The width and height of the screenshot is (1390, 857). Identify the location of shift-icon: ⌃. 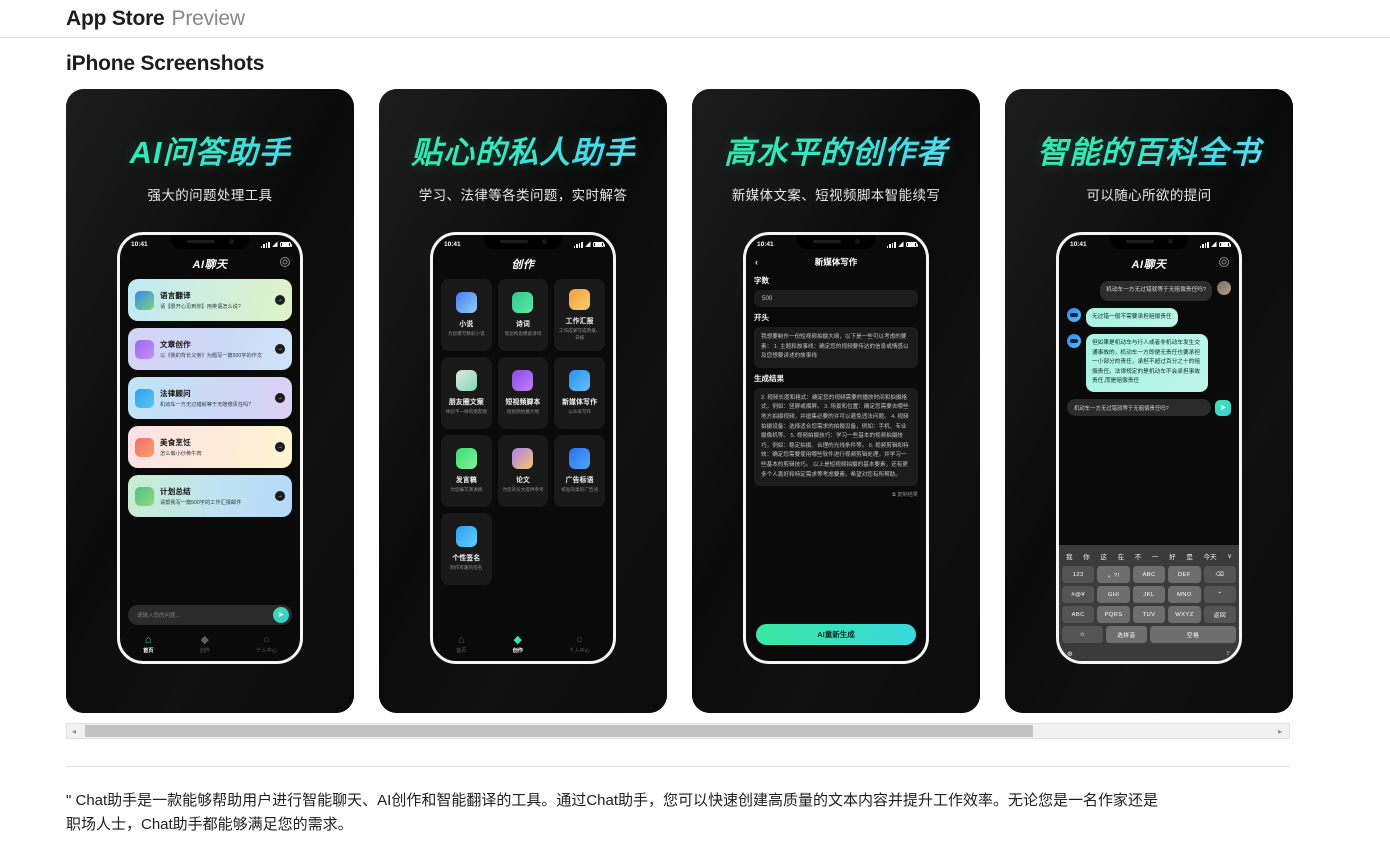
(1220, 594).